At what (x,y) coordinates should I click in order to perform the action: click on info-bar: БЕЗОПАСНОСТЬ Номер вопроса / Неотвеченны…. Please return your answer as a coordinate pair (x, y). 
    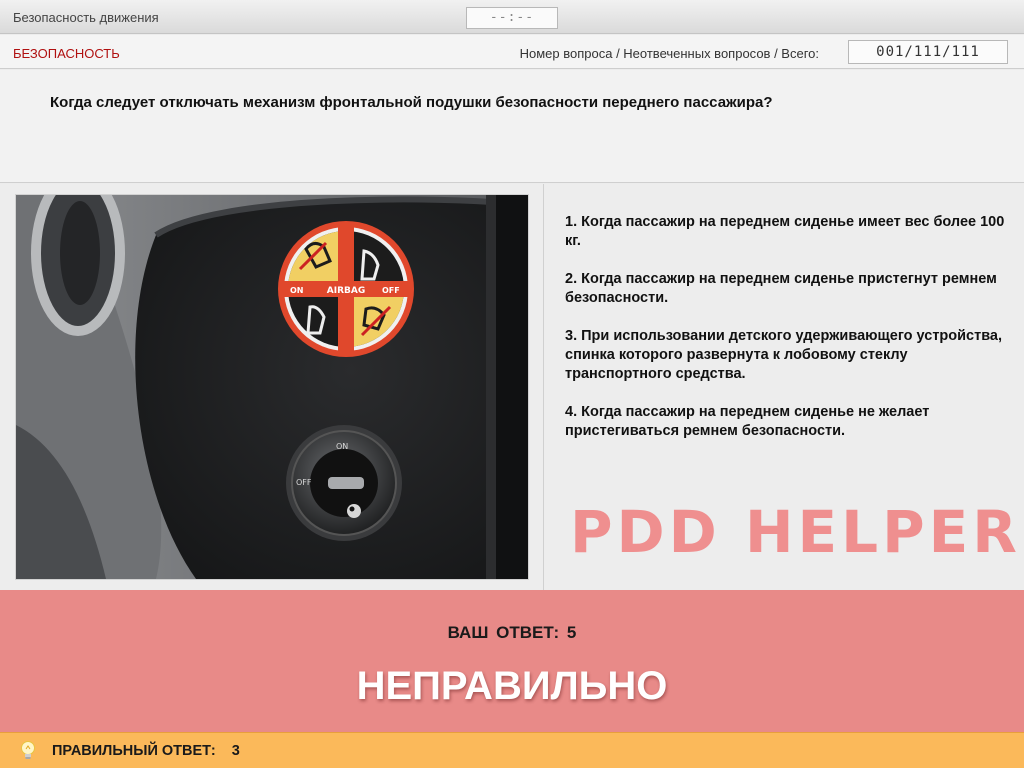
    Looking at the image, I should click on (512, 52).